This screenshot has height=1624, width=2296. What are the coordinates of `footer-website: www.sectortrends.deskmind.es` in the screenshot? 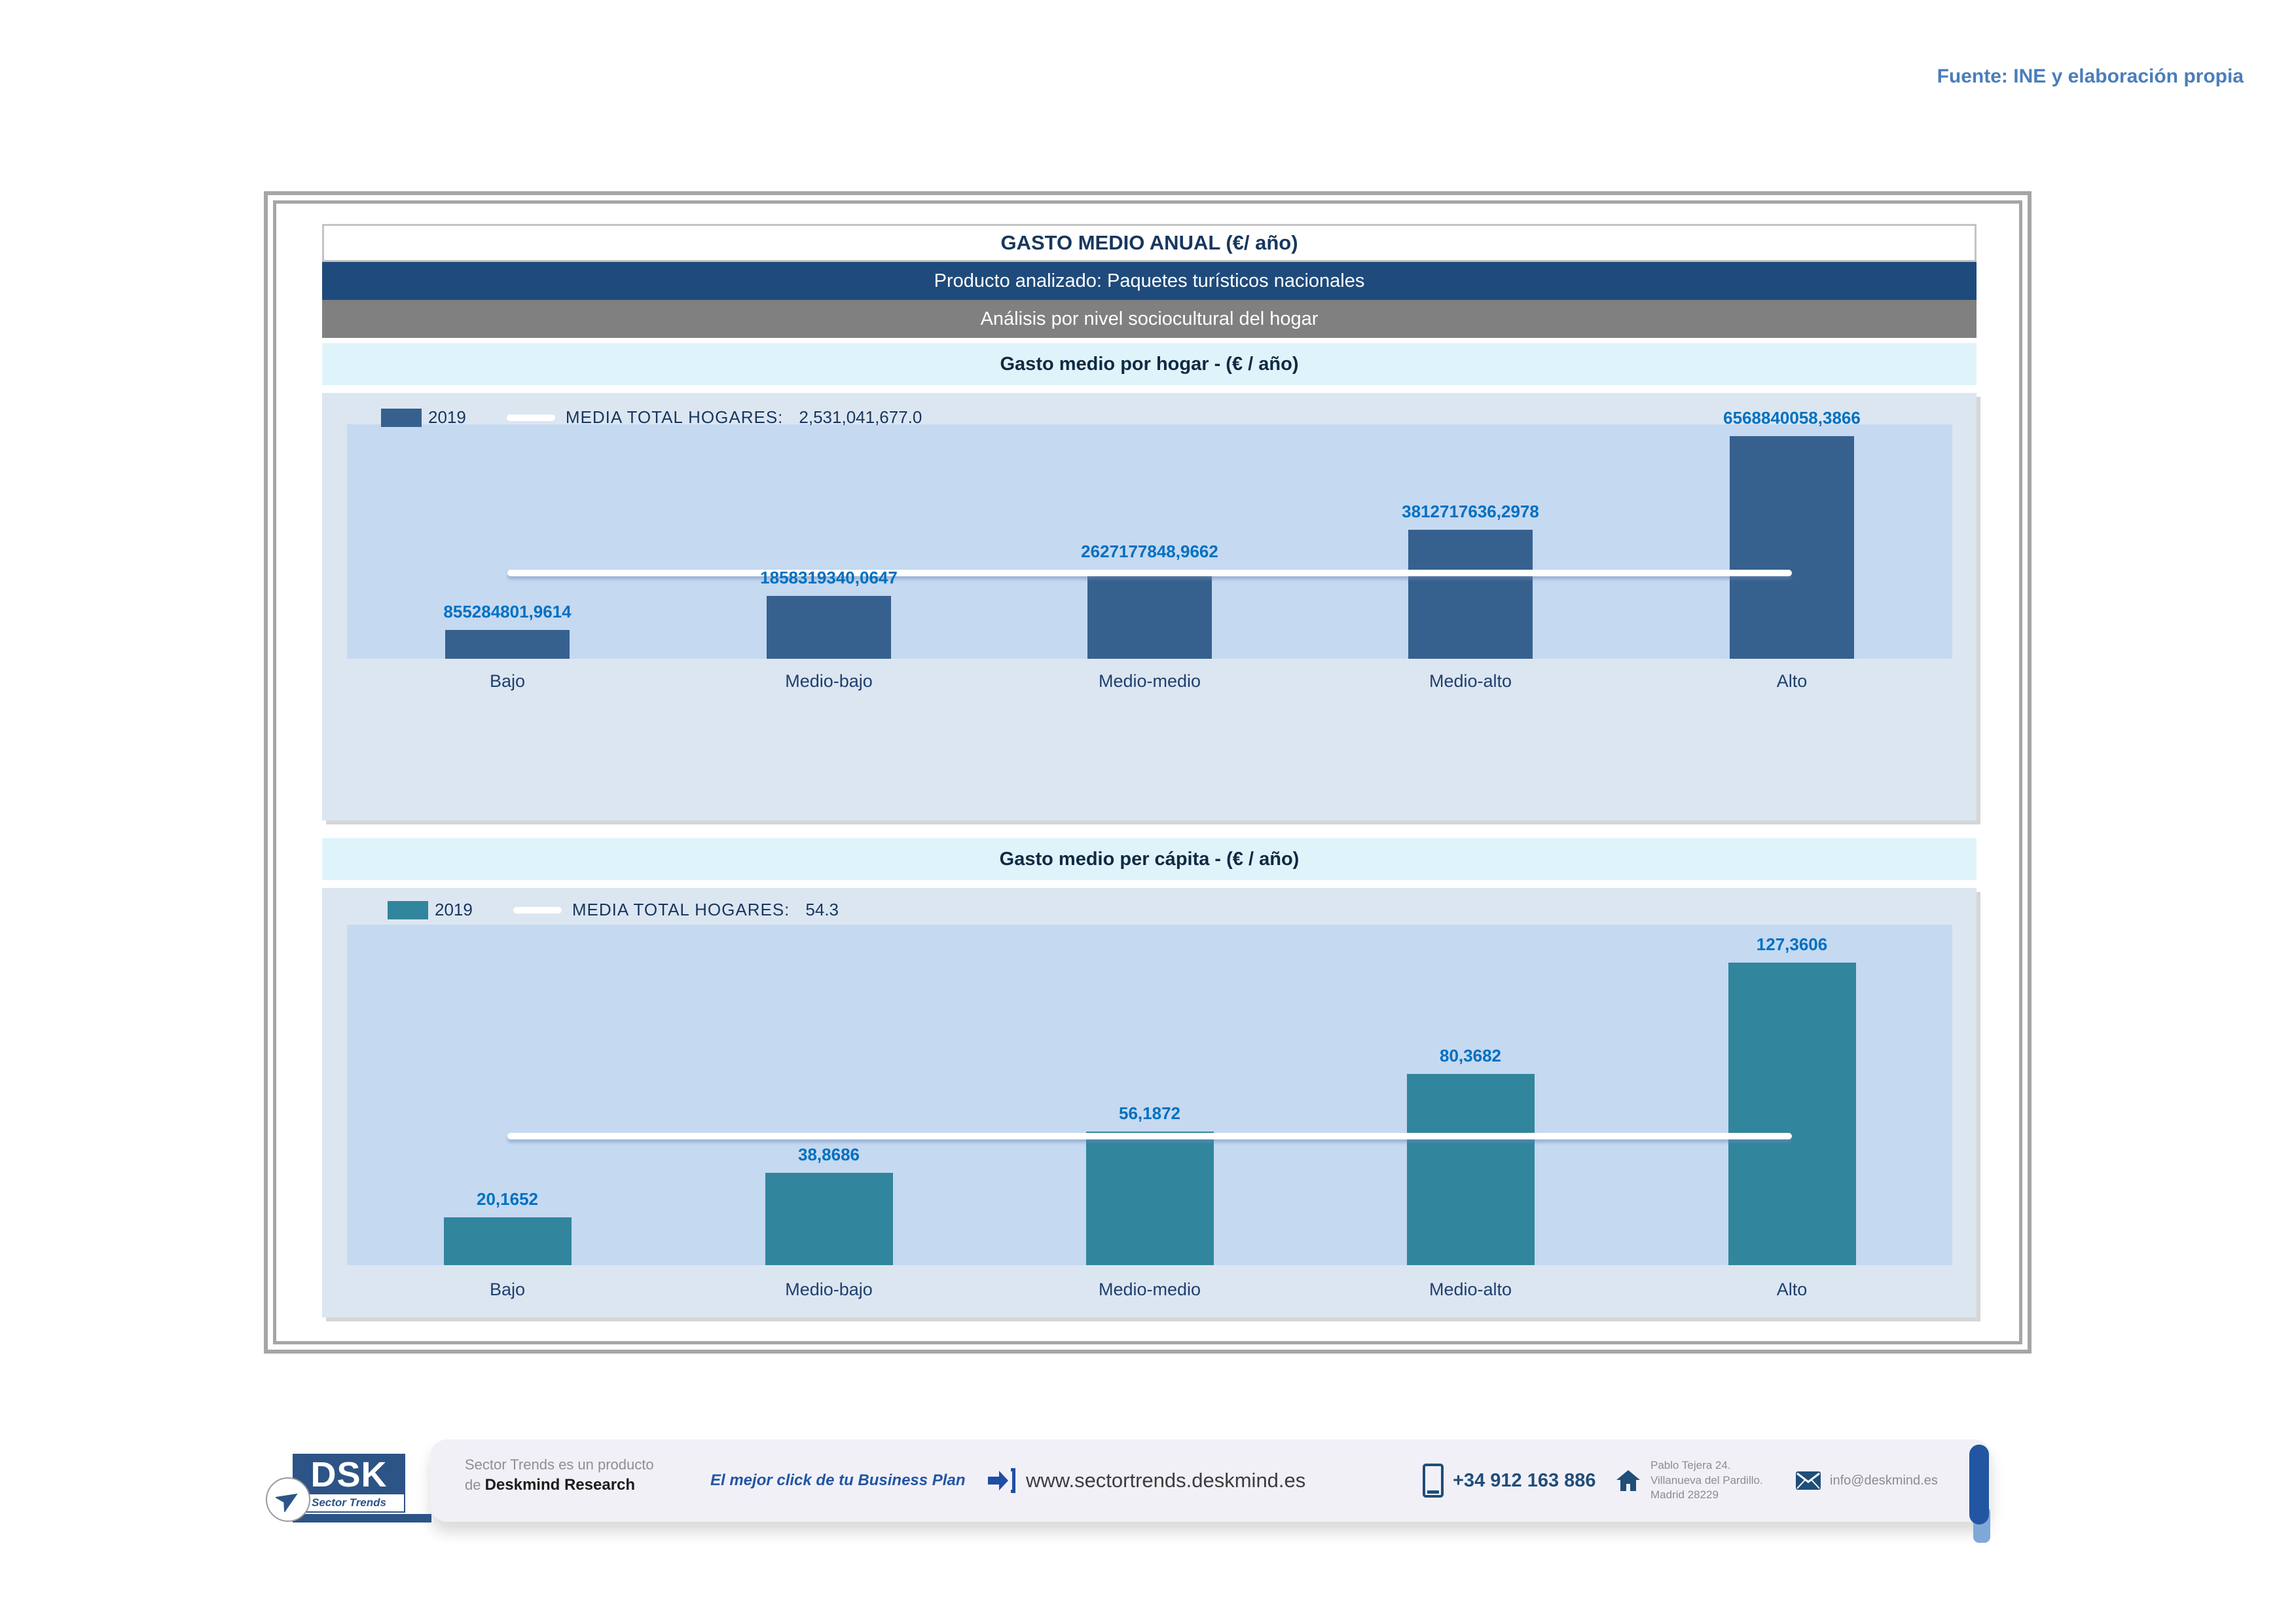 It's located at (1165, 1480).